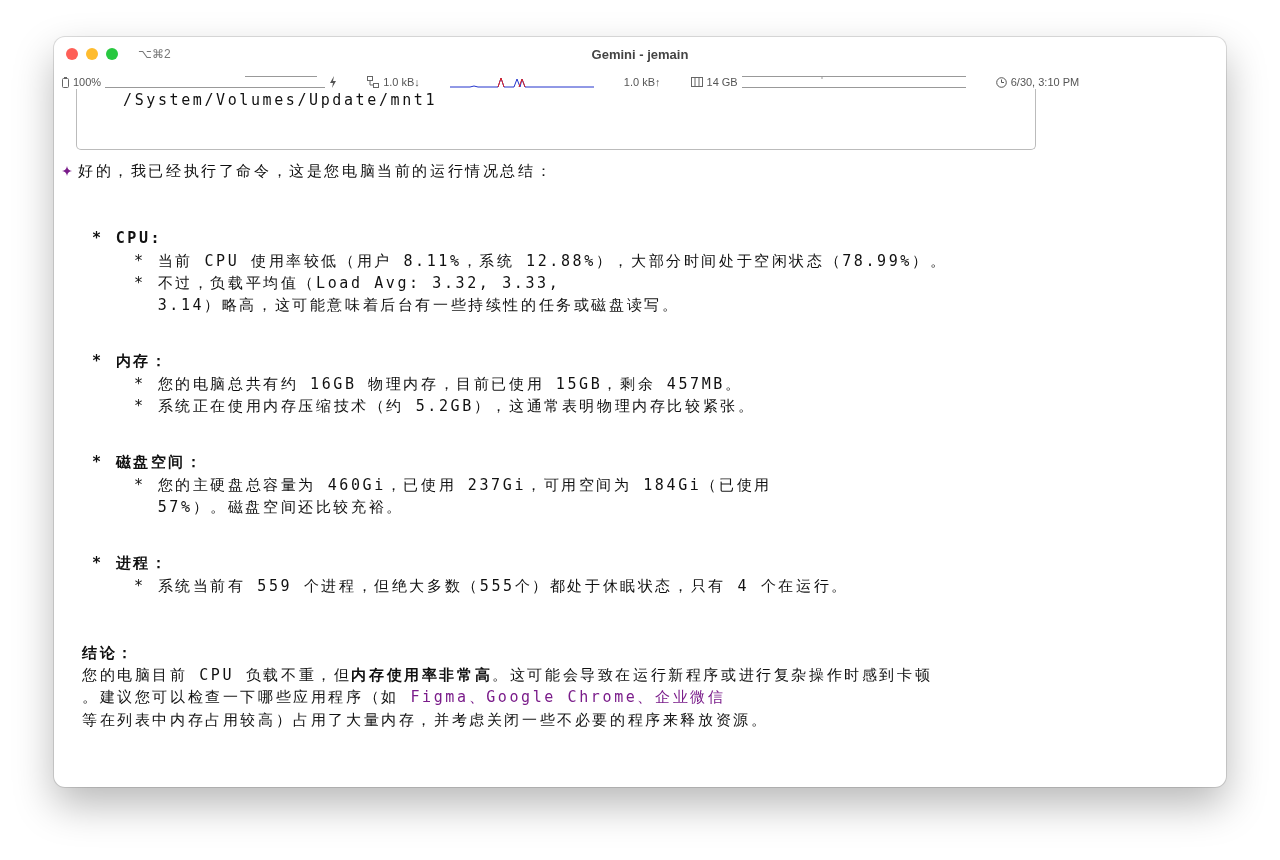 This screenshot has height=860, width=1280. I want to click on sparkle-icon, so click(67, 171).